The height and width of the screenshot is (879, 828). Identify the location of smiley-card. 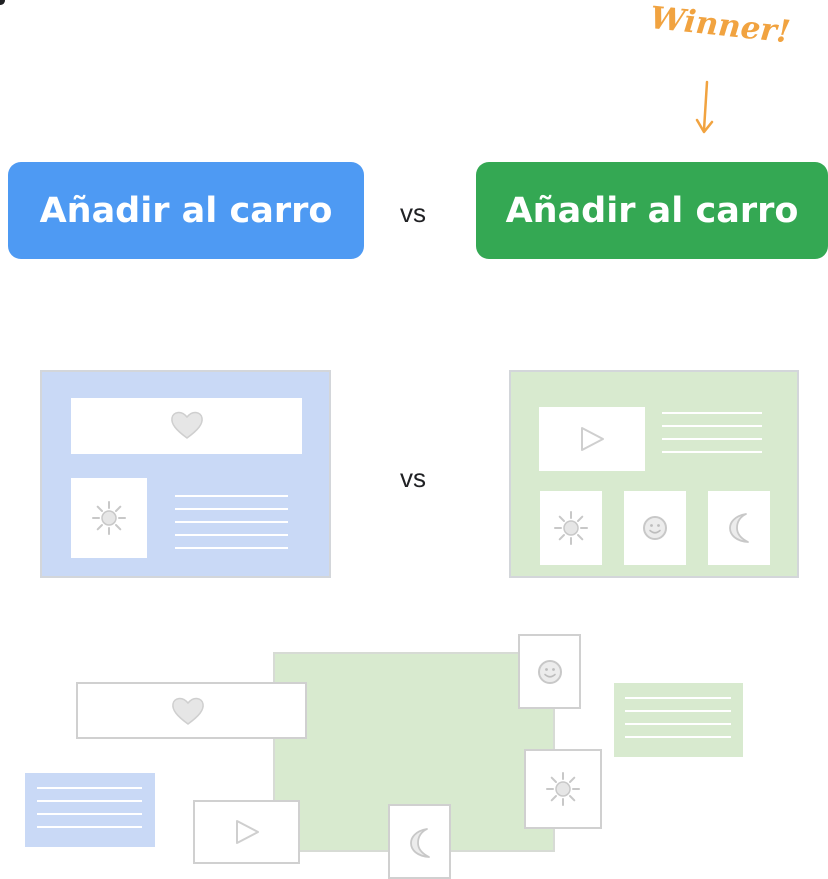
(655, 528).